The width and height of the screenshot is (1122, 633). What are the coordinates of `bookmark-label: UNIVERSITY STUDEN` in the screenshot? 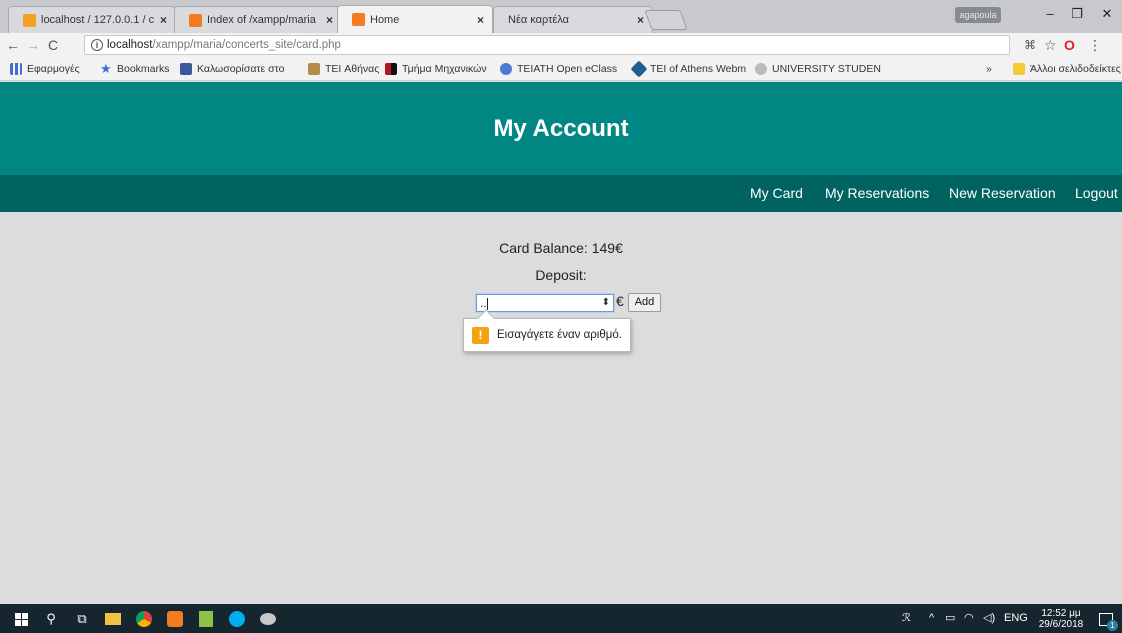 It's located at (826, 69).